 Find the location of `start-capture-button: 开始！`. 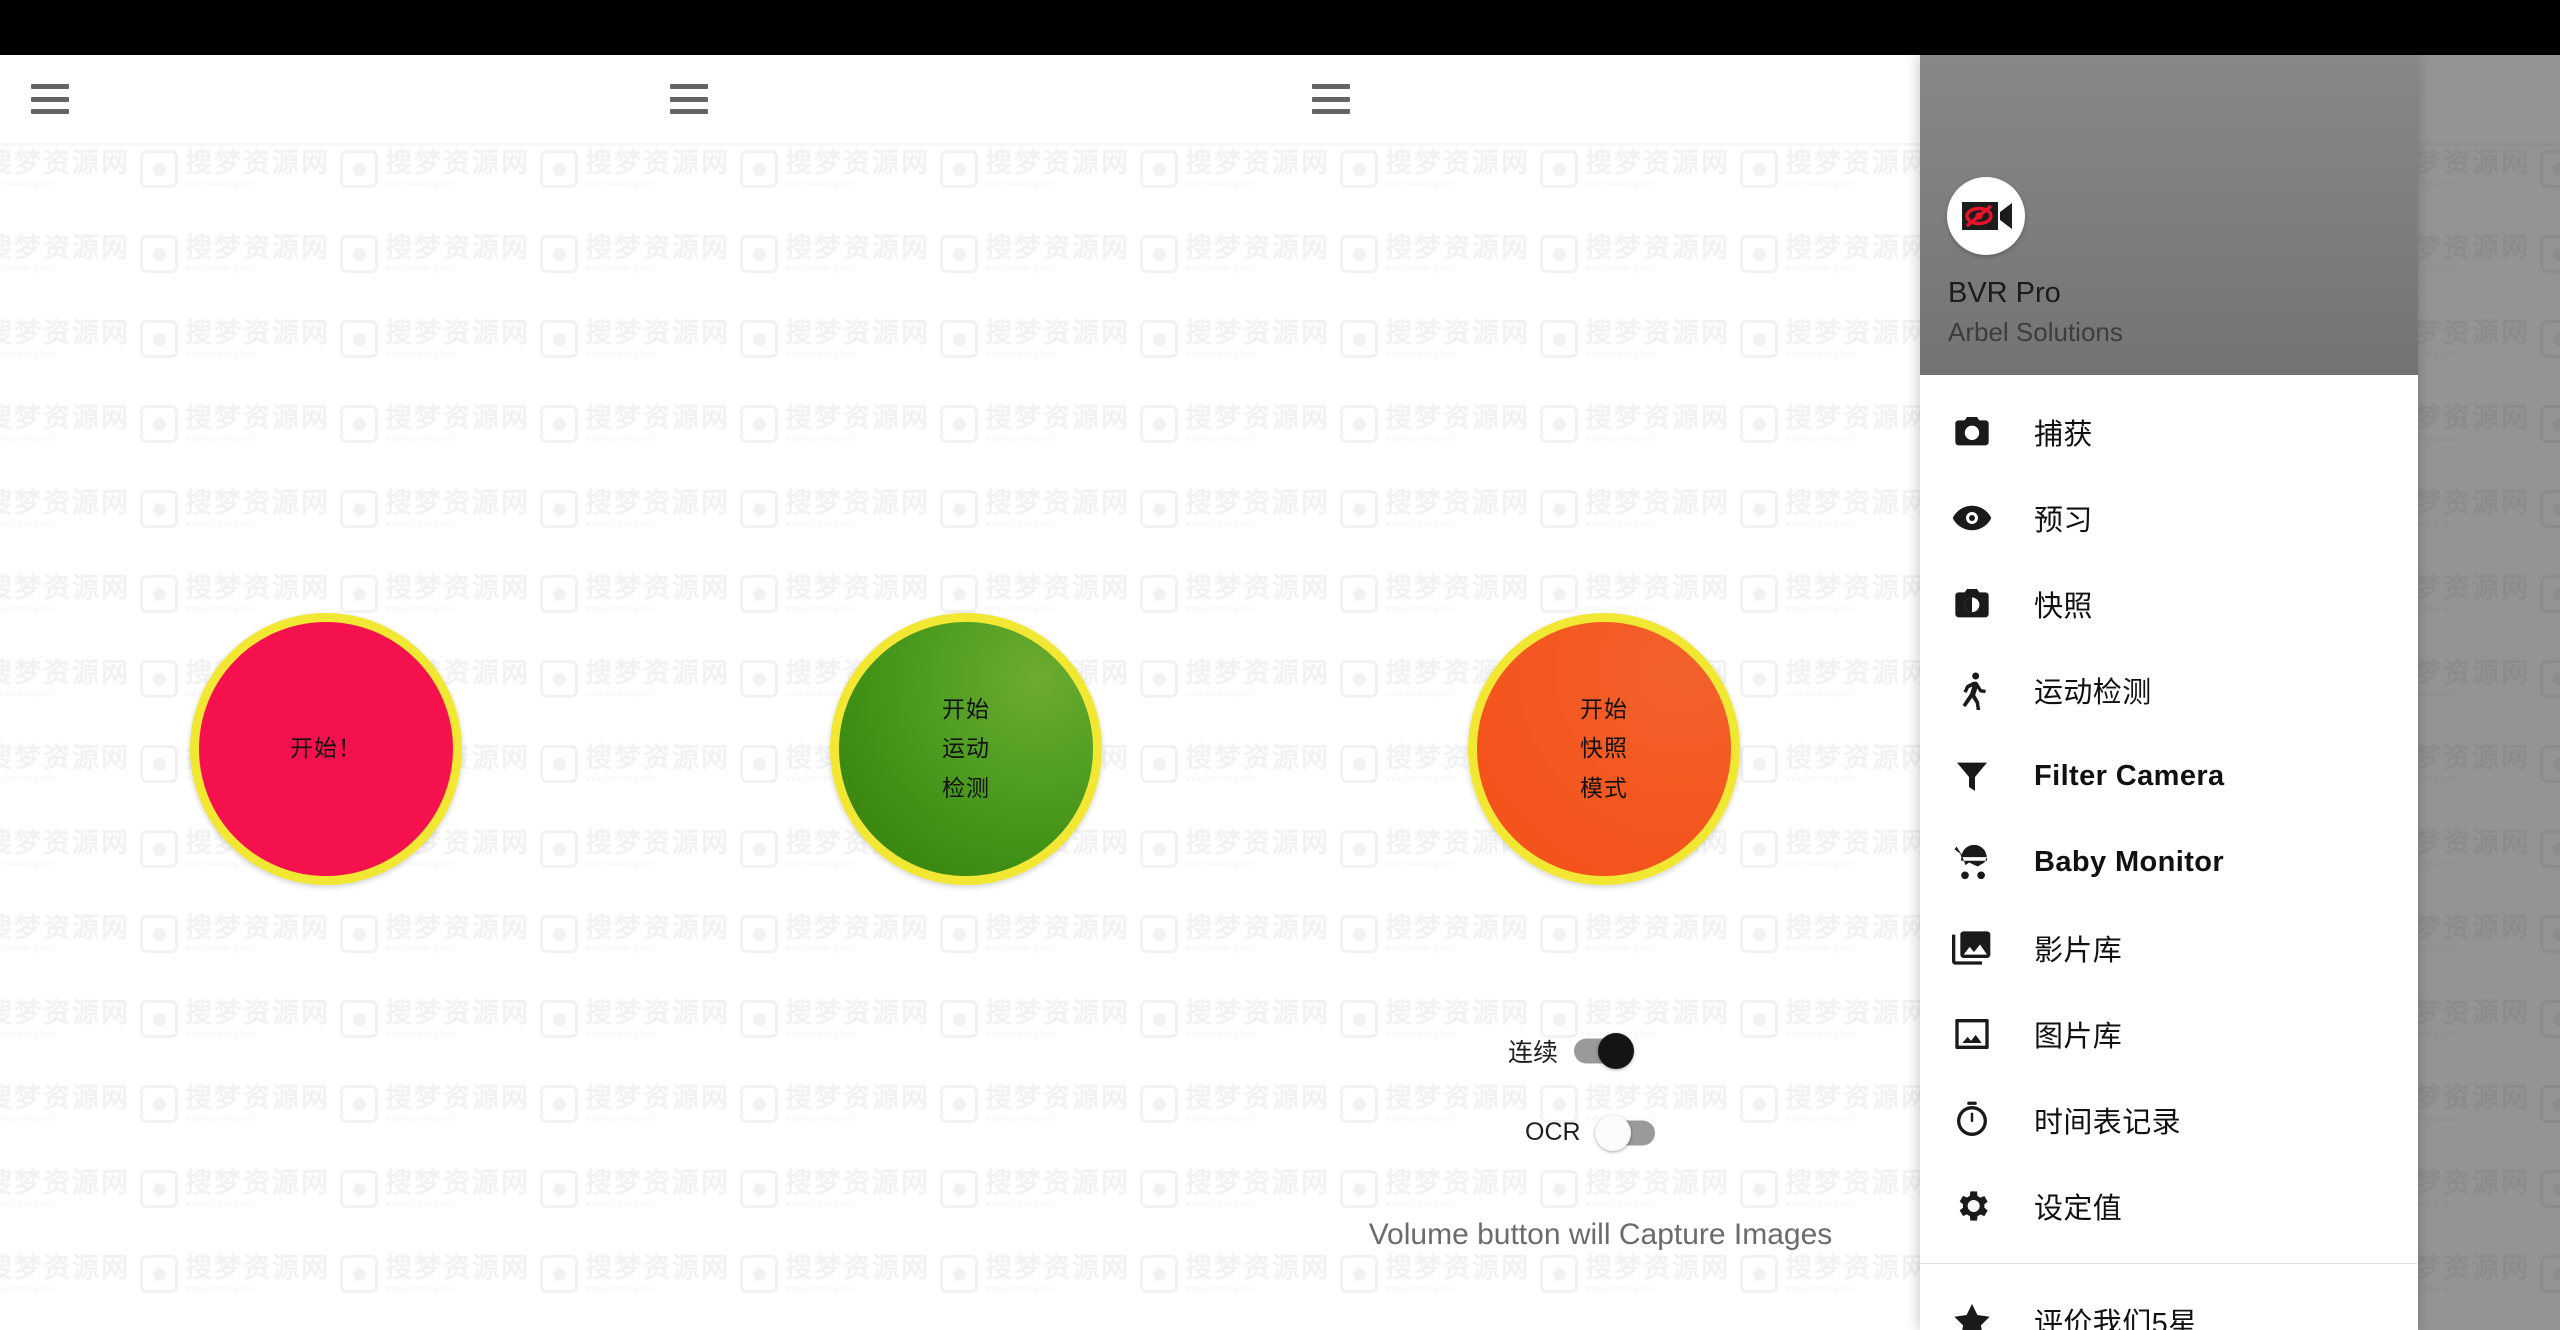

start-capture-button: 开始！ is located at coordinates (326, 749).